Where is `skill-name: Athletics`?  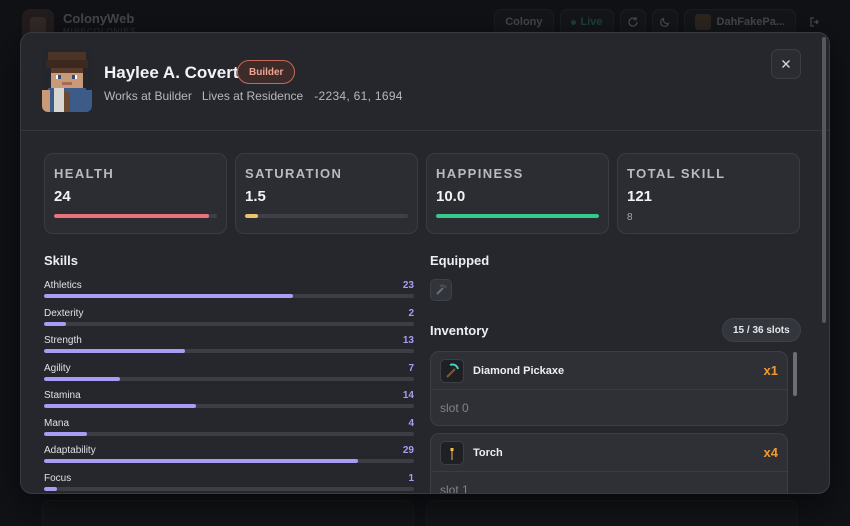
skill-name: Athletics is located at coordinates (63, 285).